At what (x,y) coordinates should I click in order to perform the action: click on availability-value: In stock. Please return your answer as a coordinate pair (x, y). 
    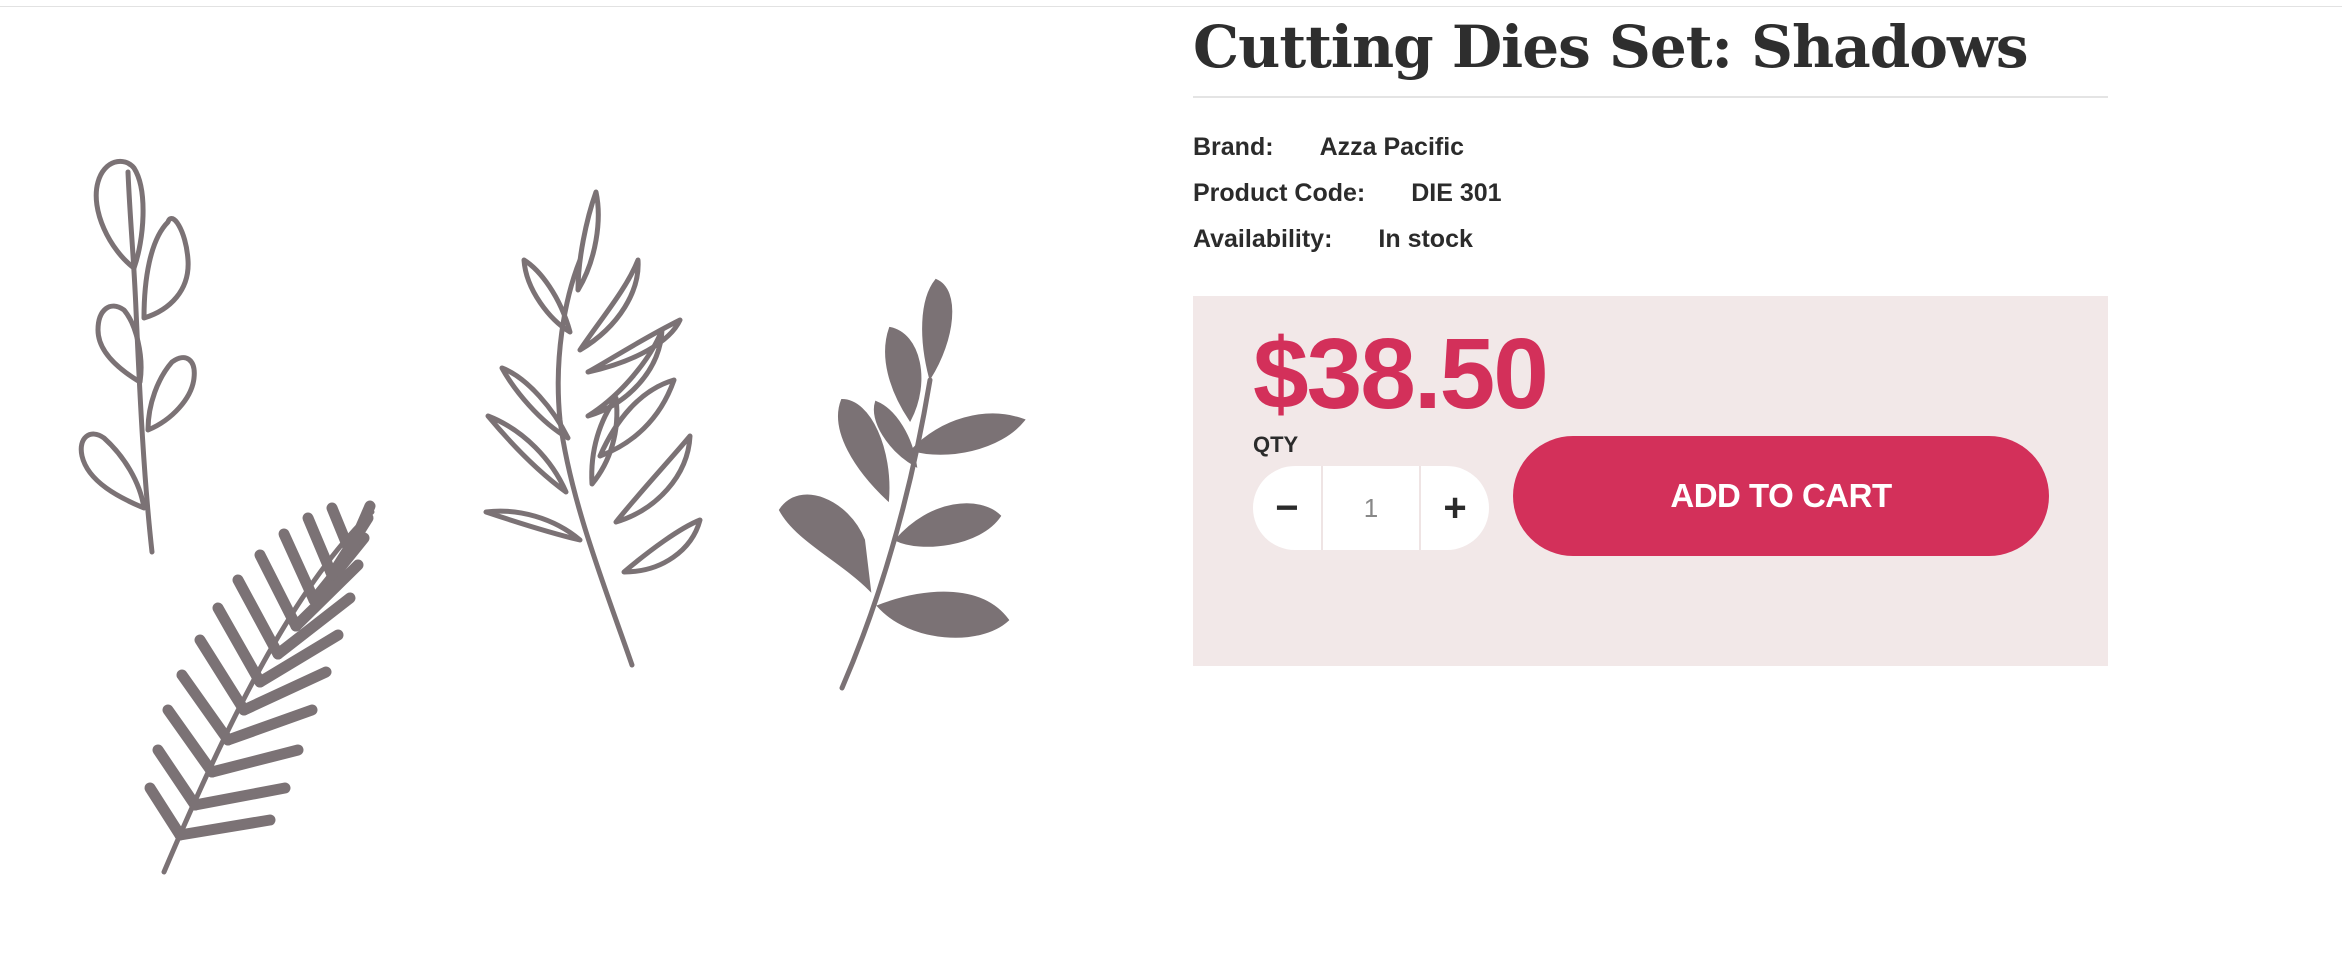
    Looking at the image, I should click on (1425, 239).